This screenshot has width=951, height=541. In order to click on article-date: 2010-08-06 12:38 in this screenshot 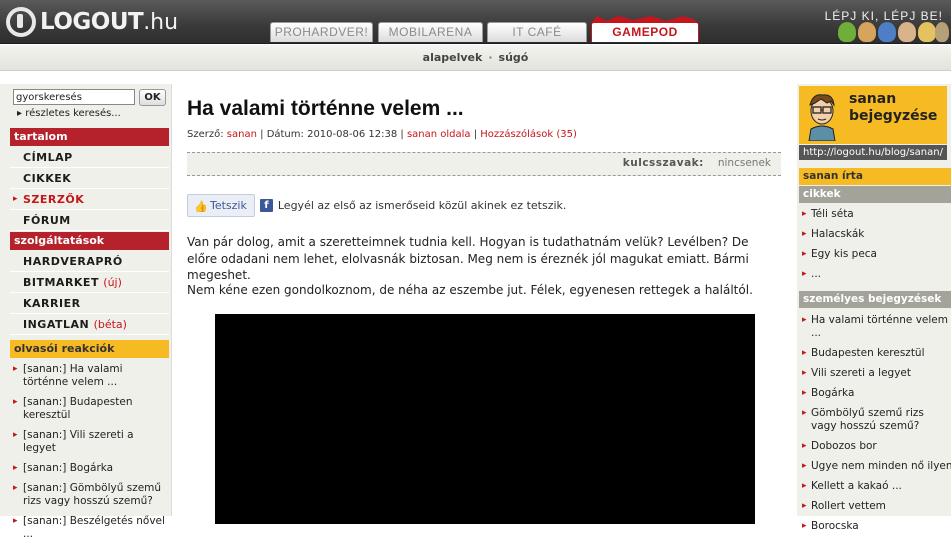, I will do `click(352, 134)`.